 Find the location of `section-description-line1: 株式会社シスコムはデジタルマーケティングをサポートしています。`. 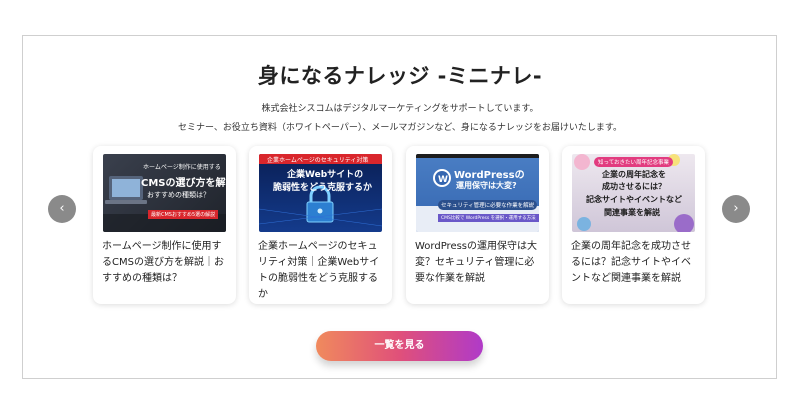

section-description-line1: 株式会社シスコムはデジタルマーケティングをサポートしています。 is located at coordinates (400, 109).